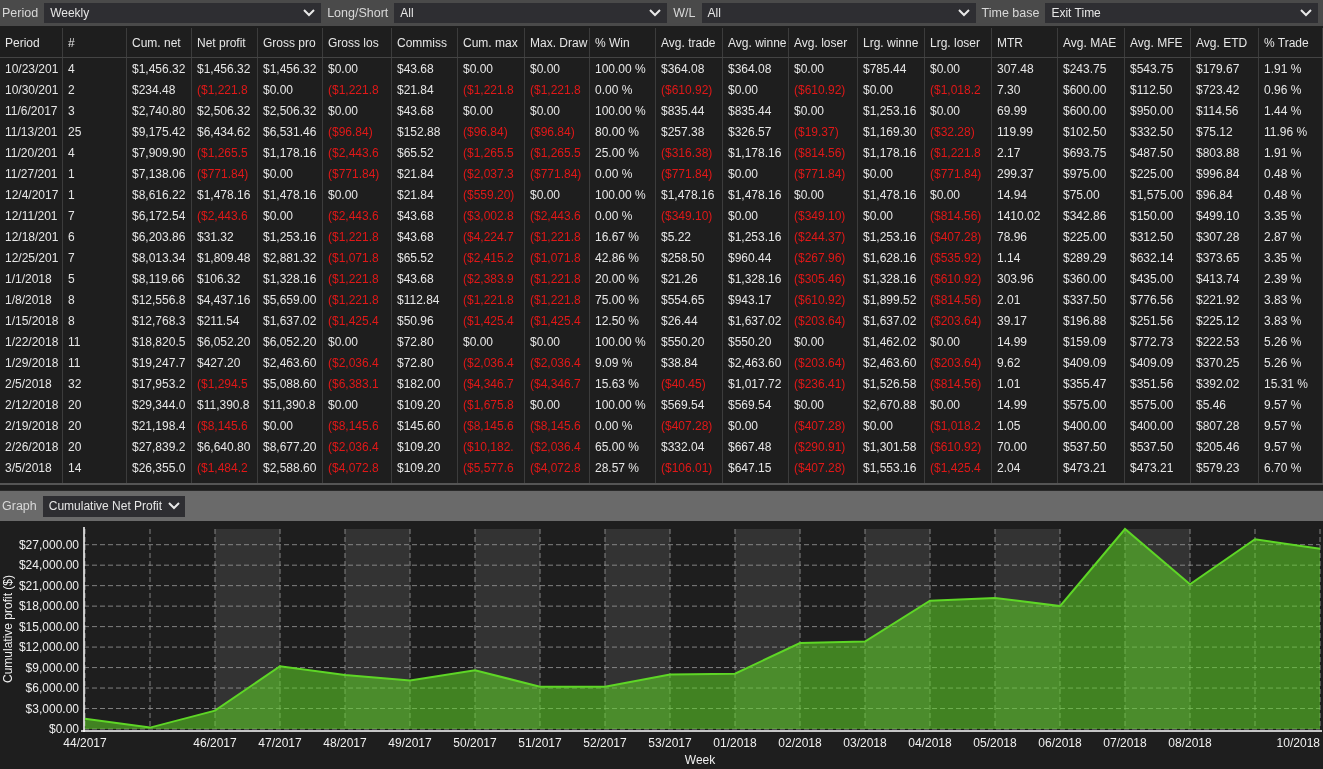  What do you see at coordinates (823, 467) in the screenshot?
I see `table-cell: ($407.28)` at bounding box center [823, 467].